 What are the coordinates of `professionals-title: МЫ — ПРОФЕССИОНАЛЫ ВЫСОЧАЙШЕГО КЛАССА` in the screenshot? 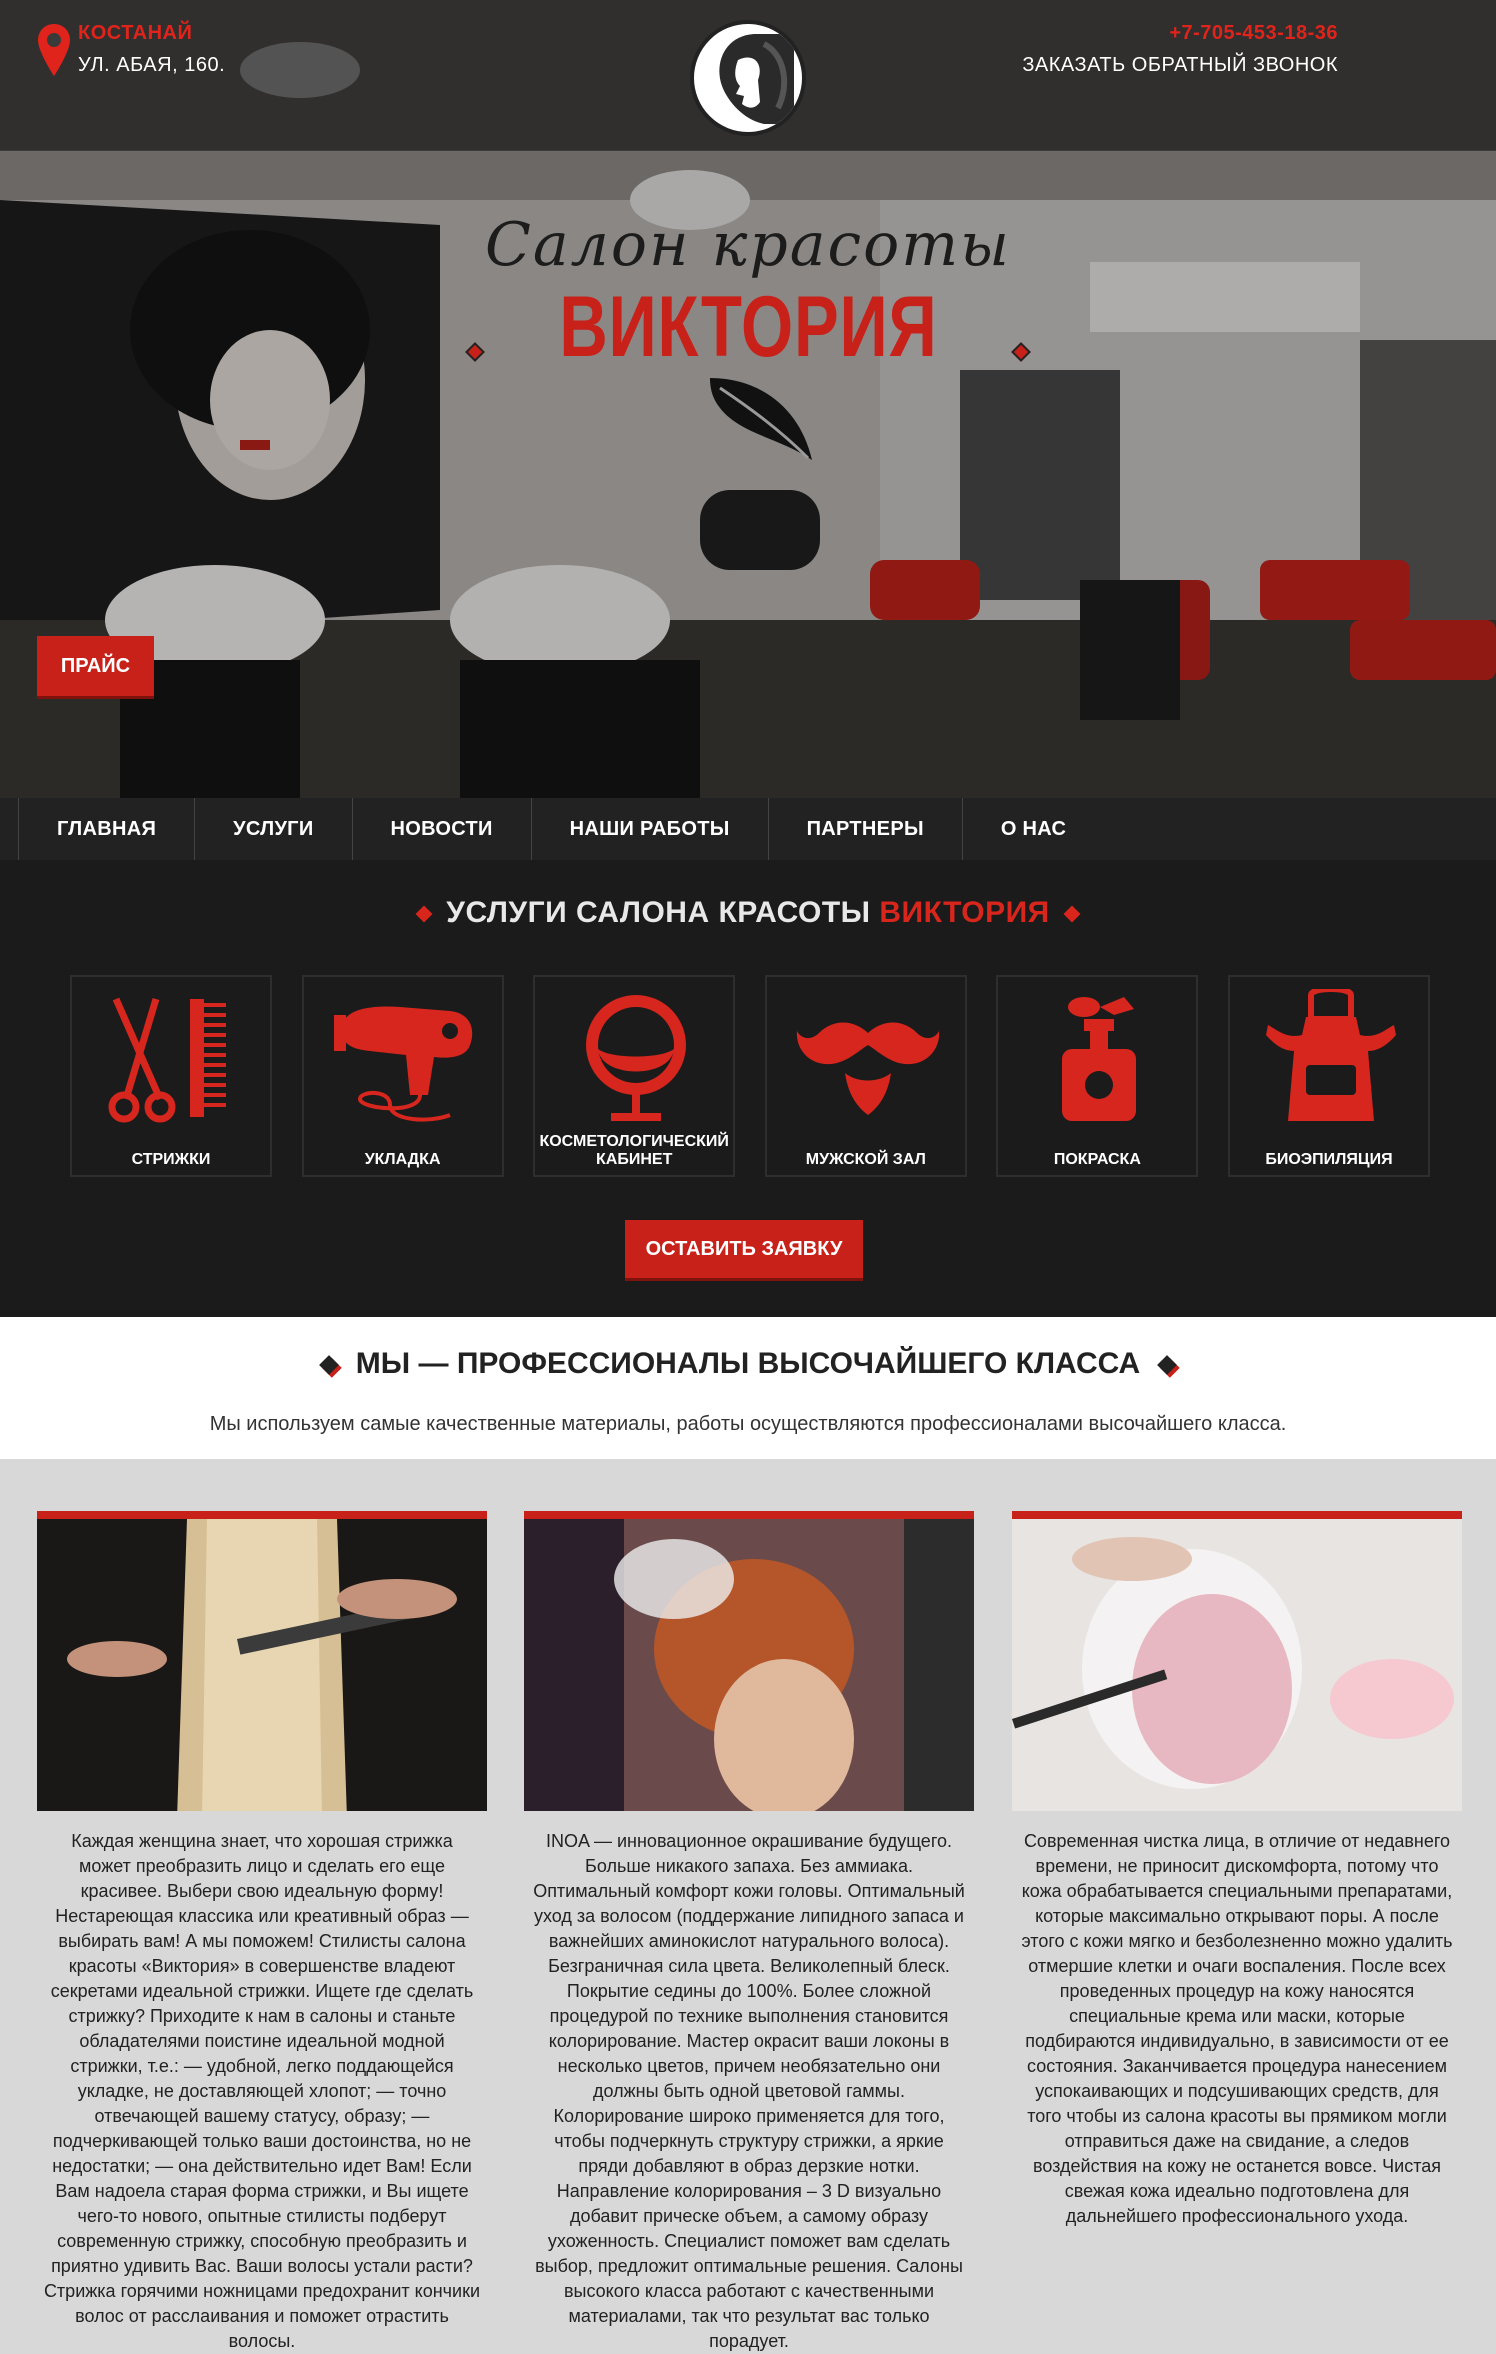 It's located at (748, 1364).